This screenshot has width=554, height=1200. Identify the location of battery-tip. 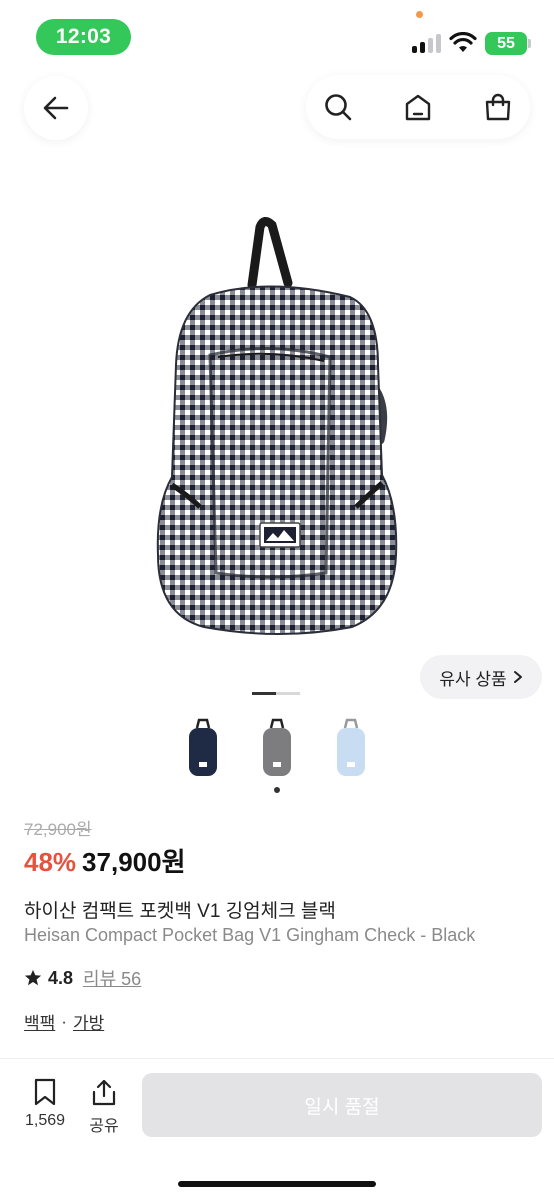
(529, 43).